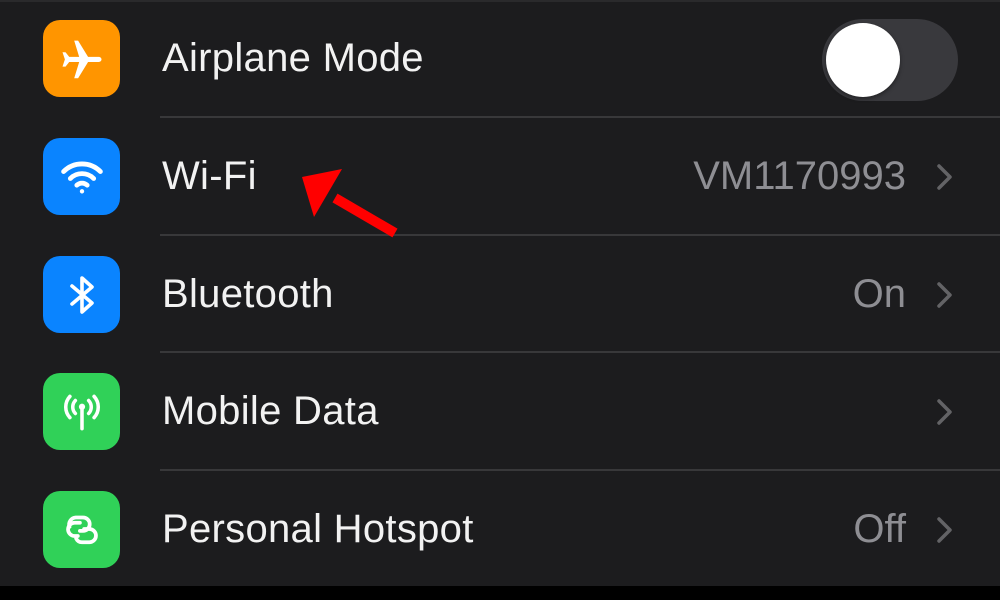 This screenshot has width=1000, height=600. Describe the element at coordinates (879, 294) in the screenshot. I see `bluetooth-status-value: On` at that location.